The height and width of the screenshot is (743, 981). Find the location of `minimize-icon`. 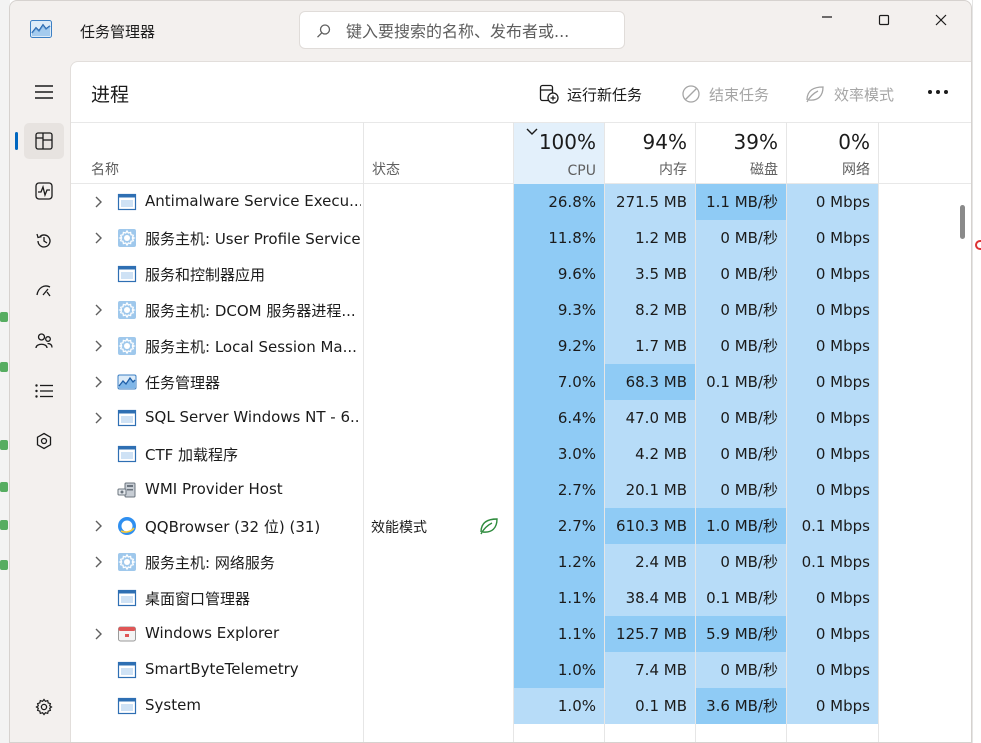

minimize-icon is located at coordinates (827, 17).